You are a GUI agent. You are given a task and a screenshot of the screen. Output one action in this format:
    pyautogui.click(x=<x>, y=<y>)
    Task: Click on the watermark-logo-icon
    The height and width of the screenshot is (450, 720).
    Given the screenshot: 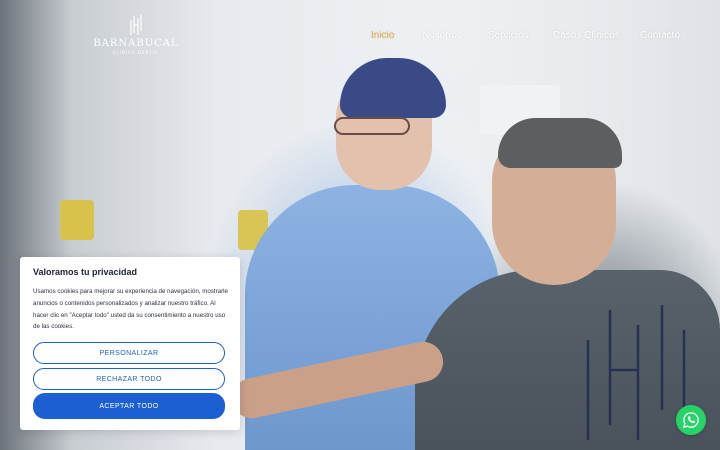 What is the action you would take?
    pyautogui.click(x=636, y=372)
    